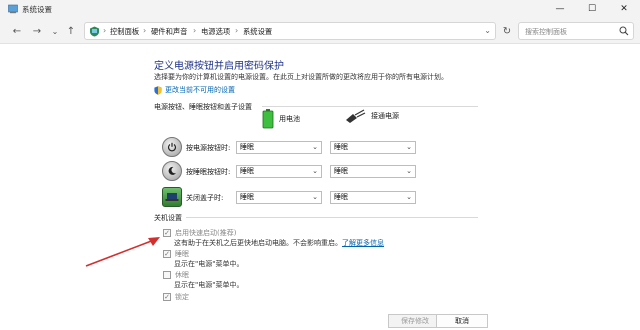 This screenshot has width=640, height=330. I want to click on sleep-option: ✓ 睡眠, so click(176, 254).